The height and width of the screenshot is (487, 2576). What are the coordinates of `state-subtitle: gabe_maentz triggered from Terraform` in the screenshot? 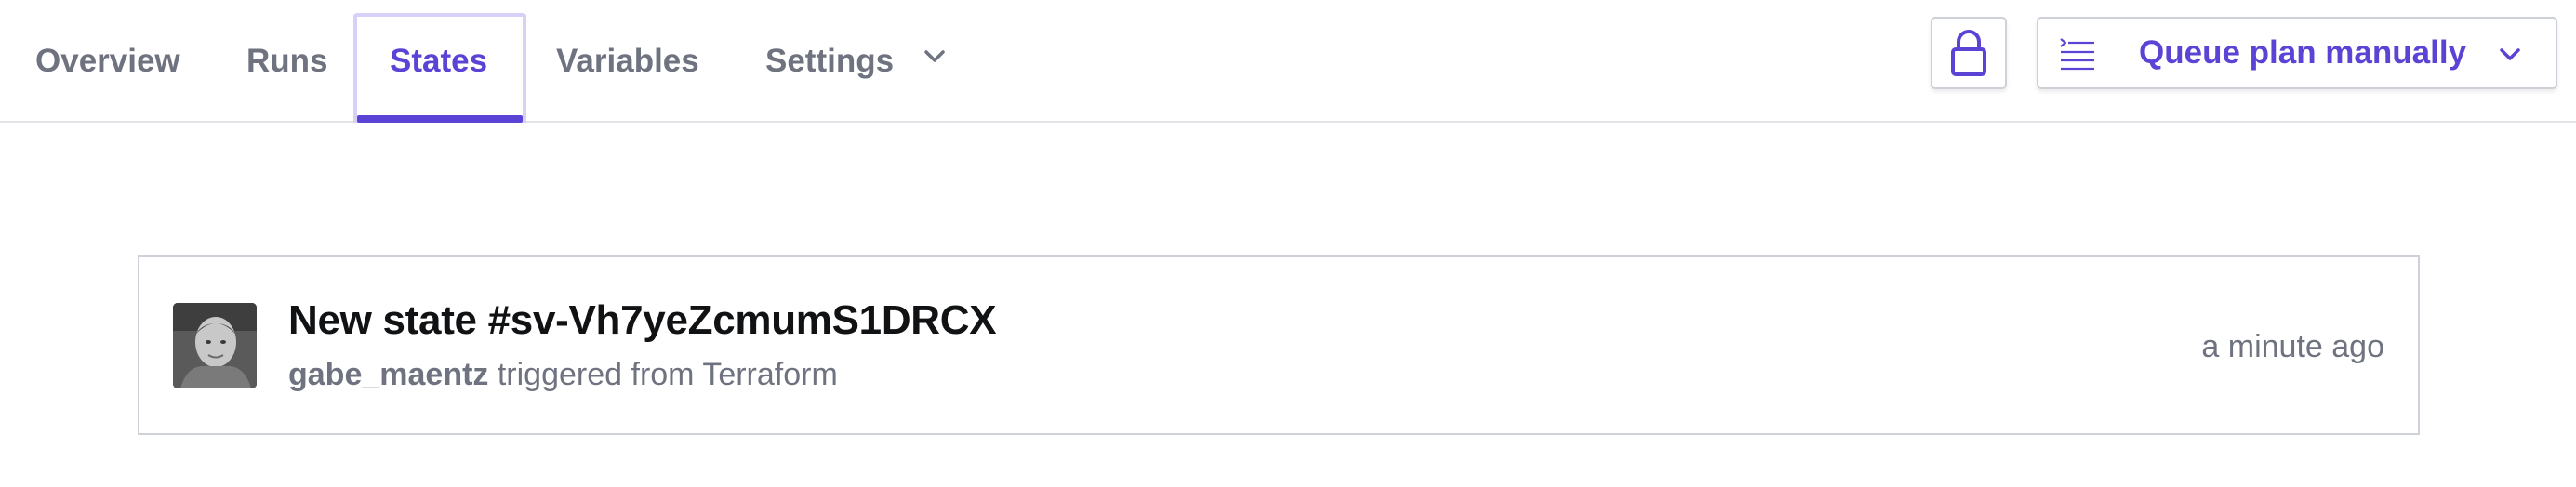 It's located at (563, 375).